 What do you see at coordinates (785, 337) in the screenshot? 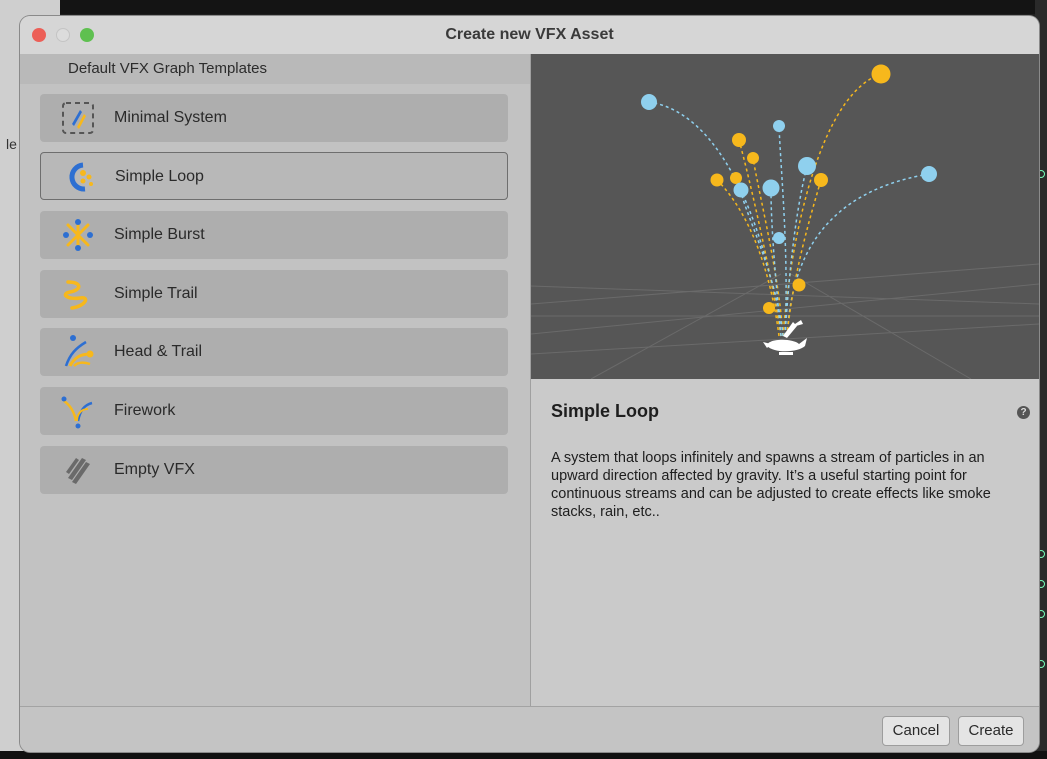
I see `genie-lamp-icon` at bounding box center [785, 337].